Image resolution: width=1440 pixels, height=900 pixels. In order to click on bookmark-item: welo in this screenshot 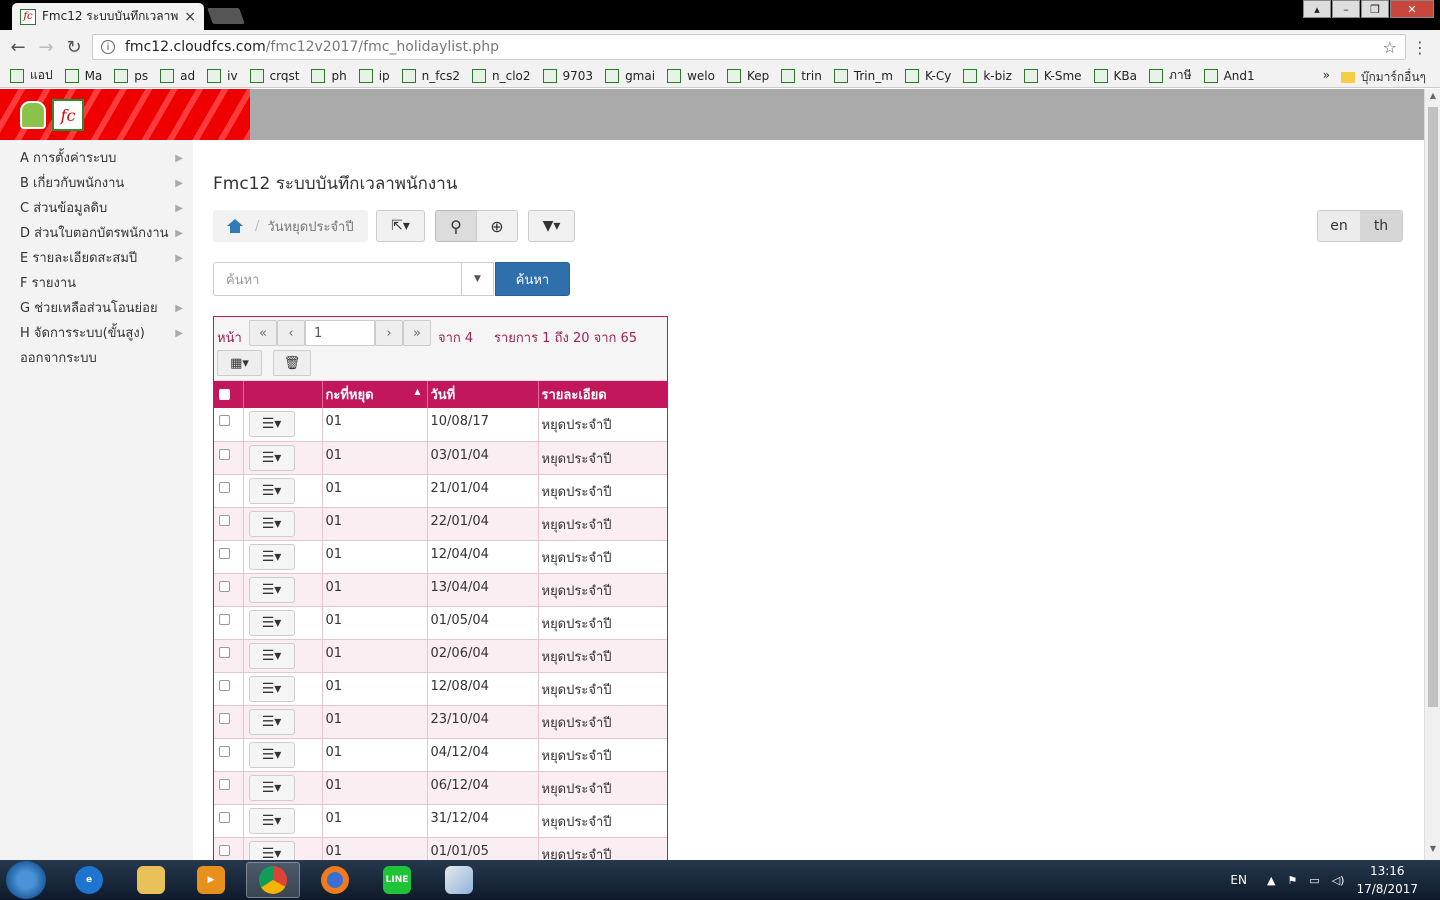, I will do `click(691, 75)`.